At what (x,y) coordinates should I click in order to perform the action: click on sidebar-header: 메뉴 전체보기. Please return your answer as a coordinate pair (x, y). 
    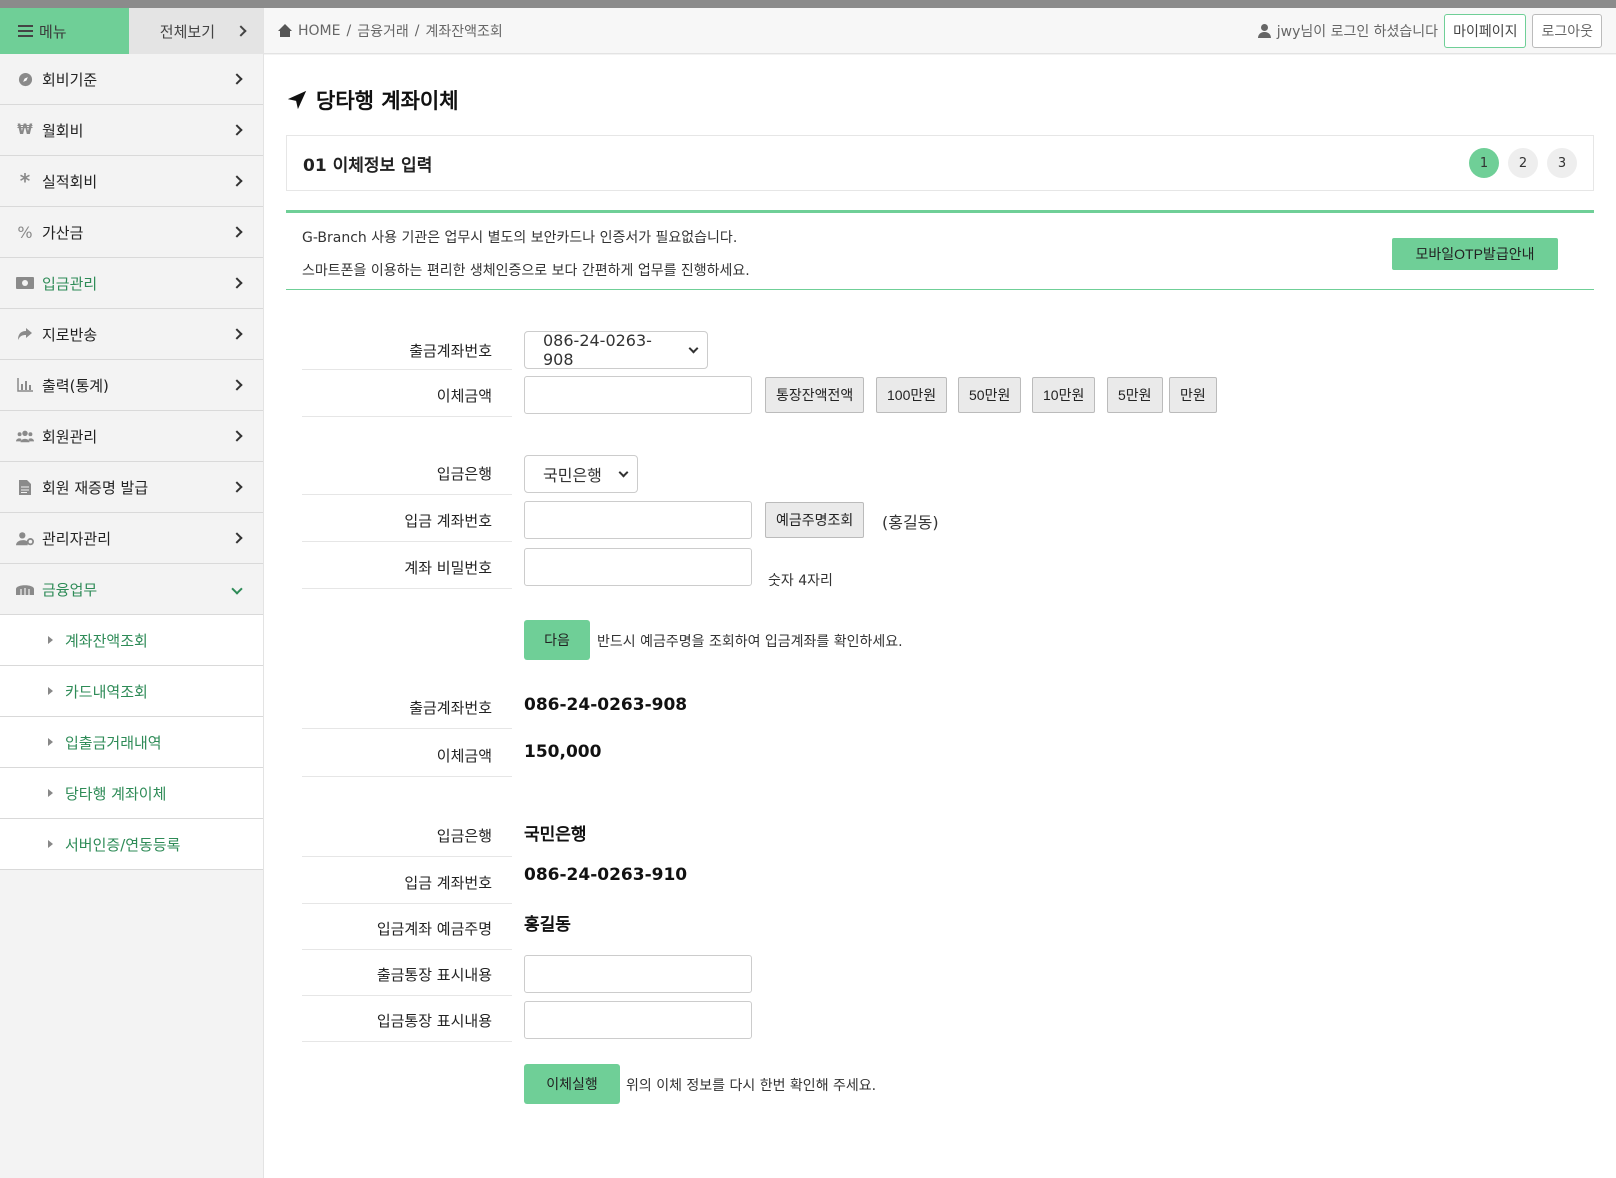
    Looking at the image, I should click on (131, 31).